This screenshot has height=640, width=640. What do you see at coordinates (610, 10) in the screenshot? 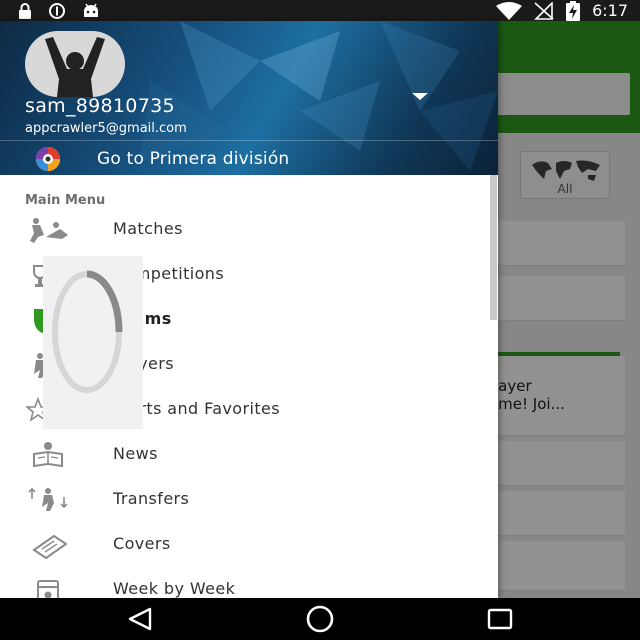
I see `status-time: 6:17` at bounding box center [610, 10].